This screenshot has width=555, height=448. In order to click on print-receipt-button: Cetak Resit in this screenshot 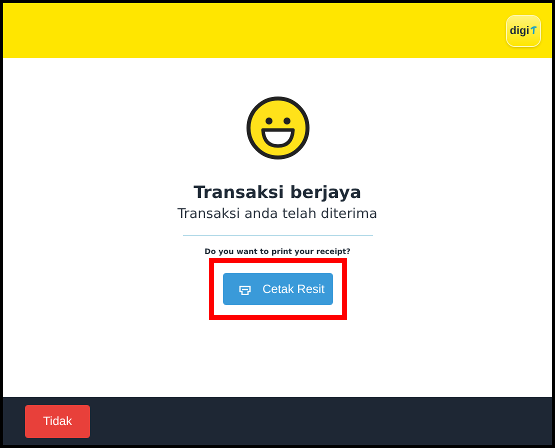, I will do `click(277, 289)`.